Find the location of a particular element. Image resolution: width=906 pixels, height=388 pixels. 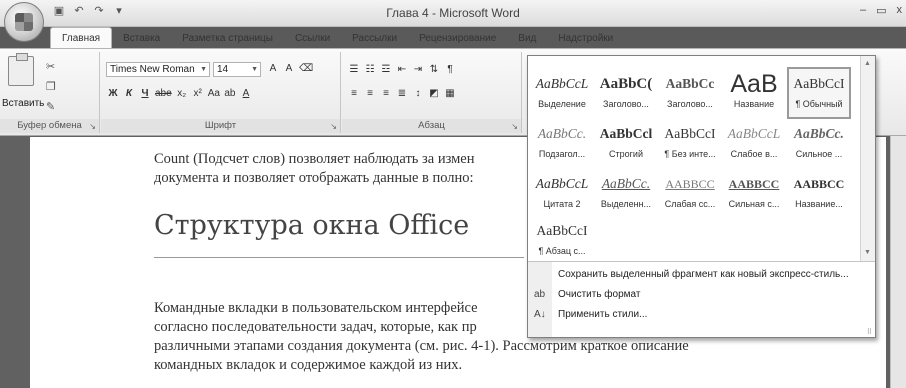

tab-references: Ссылки is located at coordinates (312, 39).